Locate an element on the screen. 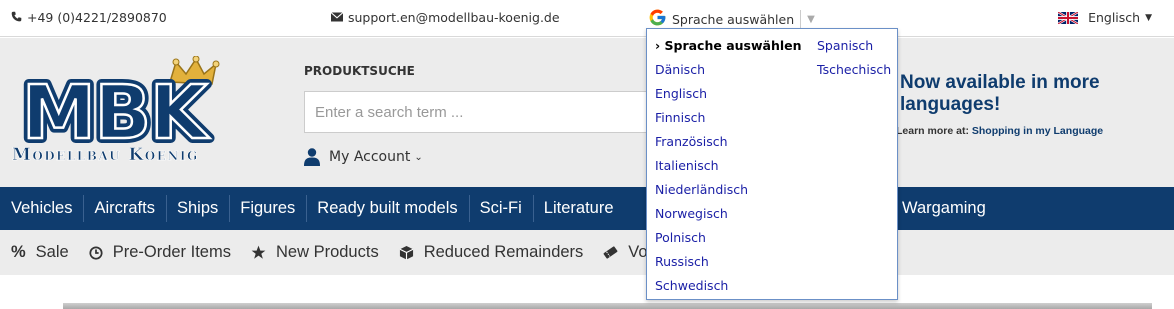 The height and width of the screenshot is (309, 1174). language-option-norwegian: Norwegisch is located at coordinates (728, 218).